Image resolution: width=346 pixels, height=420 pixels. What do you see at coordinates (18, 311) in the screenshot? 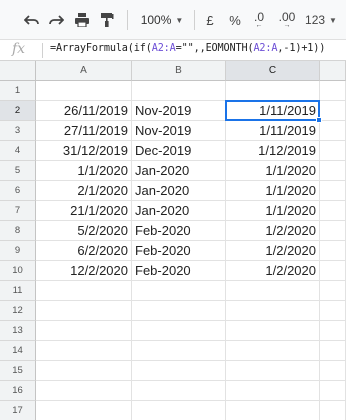
I see `row-header: 12` at bounding box center [18, 311].